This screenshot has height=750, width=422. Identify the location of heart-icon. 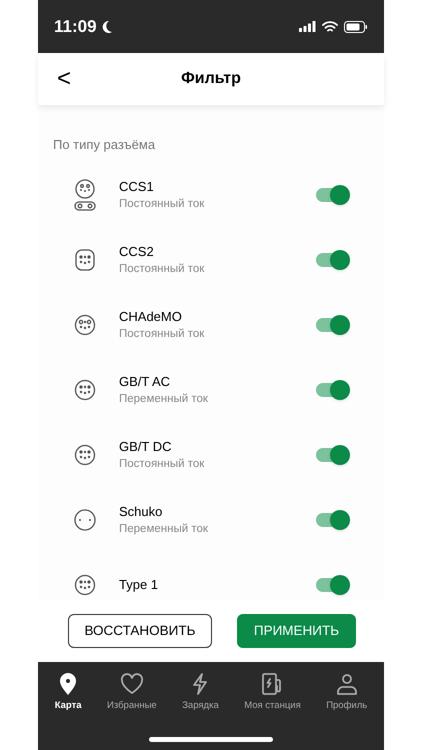
(131, 684).